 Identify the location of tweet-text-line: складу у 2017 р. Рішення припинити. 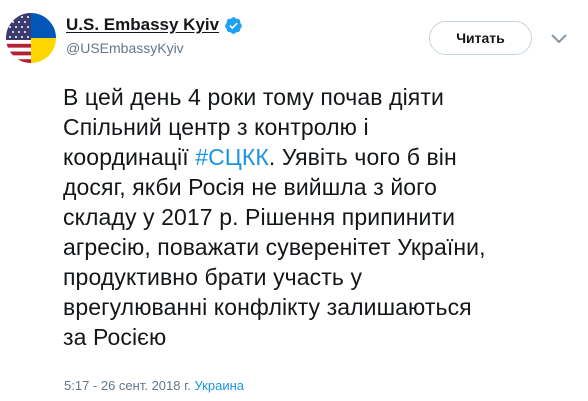
(259, 217).